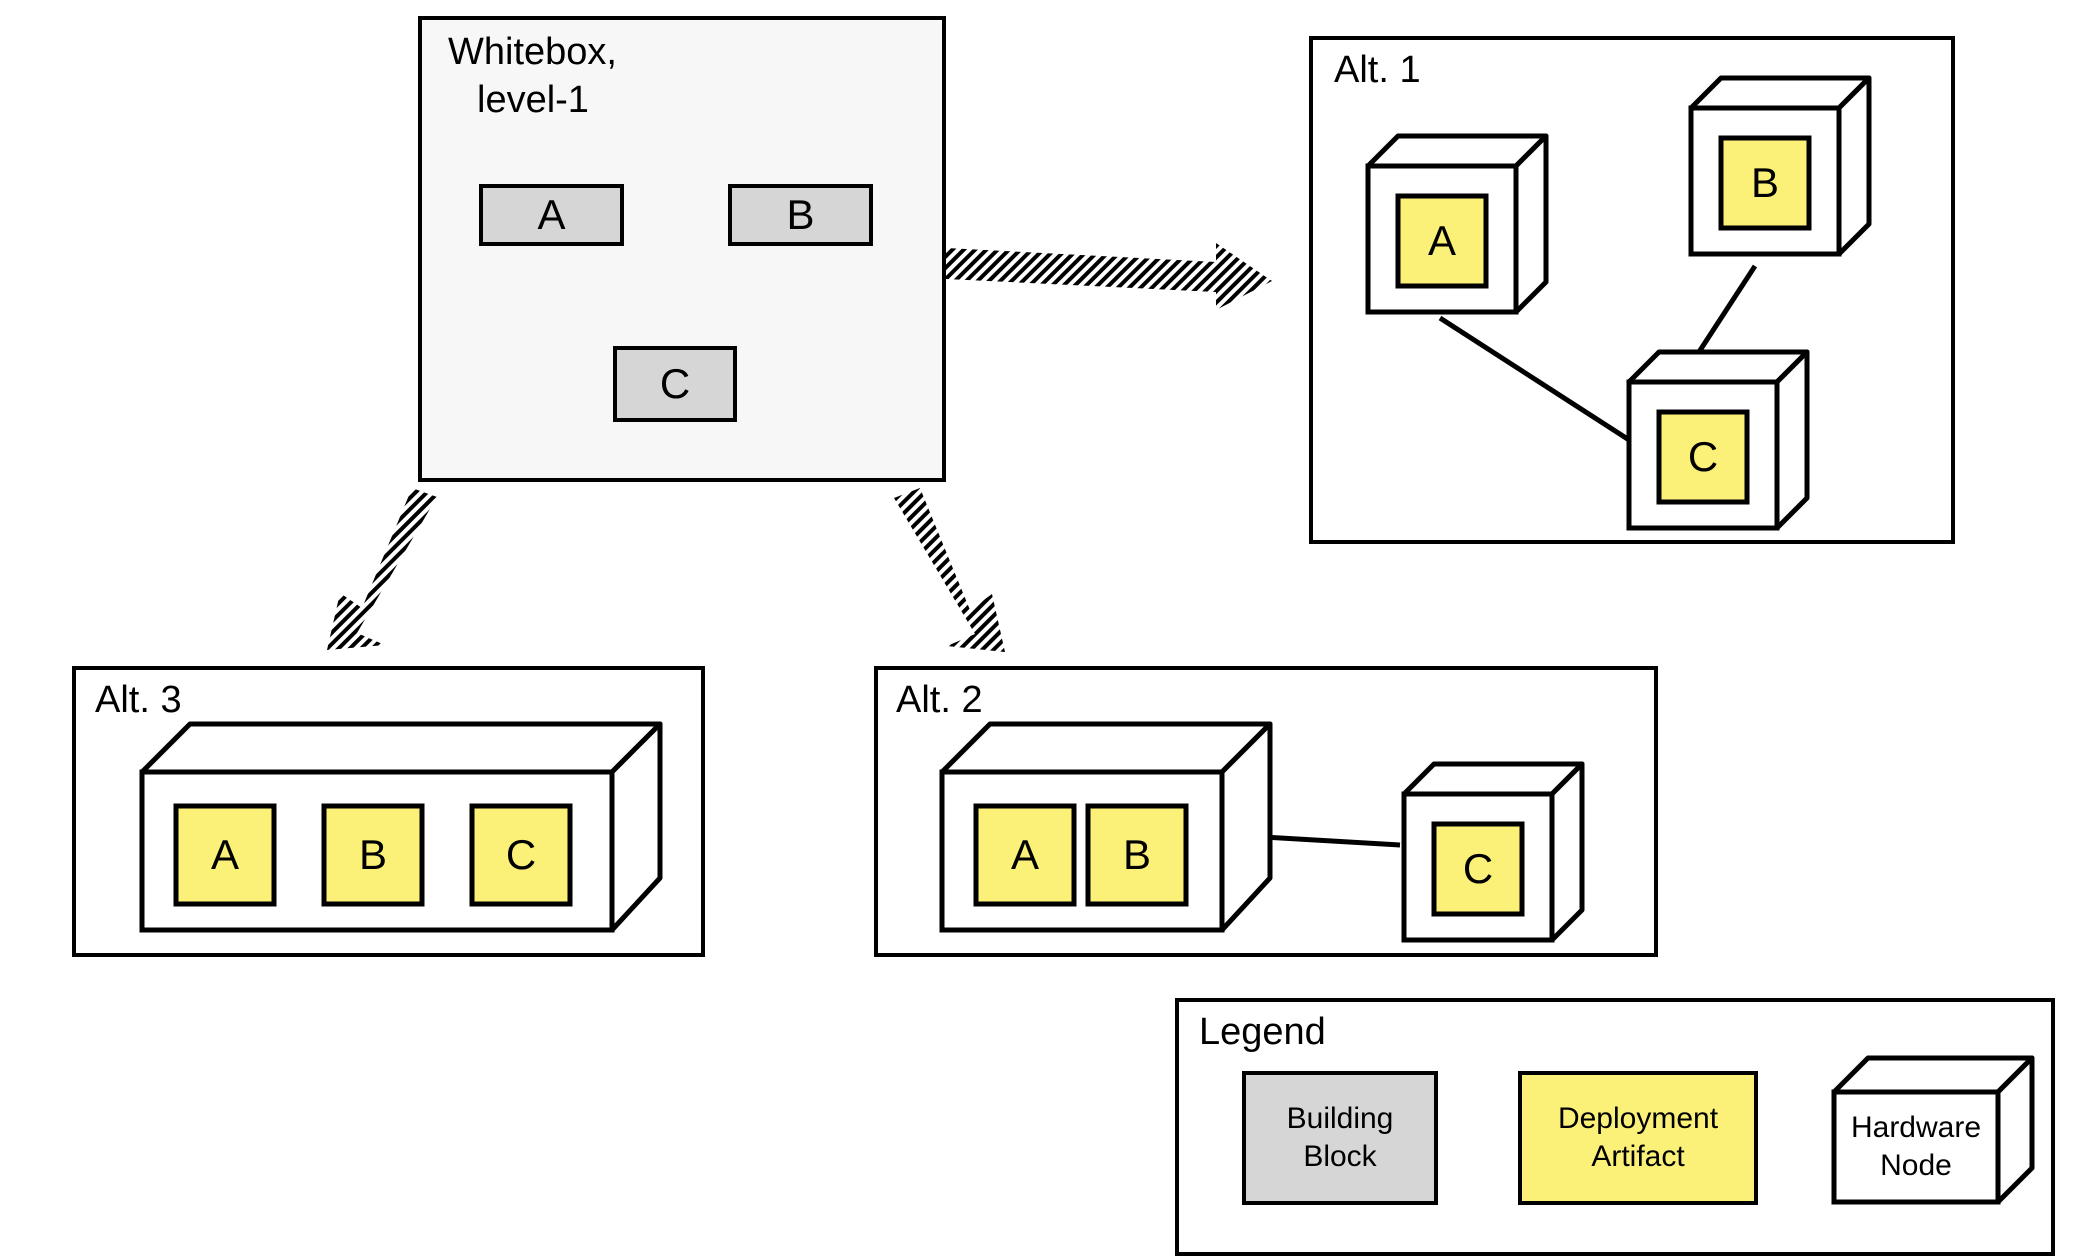  I want to click on legend-deployment-artifact-swatch: Deployment Artifact, so click(1638, 1138).